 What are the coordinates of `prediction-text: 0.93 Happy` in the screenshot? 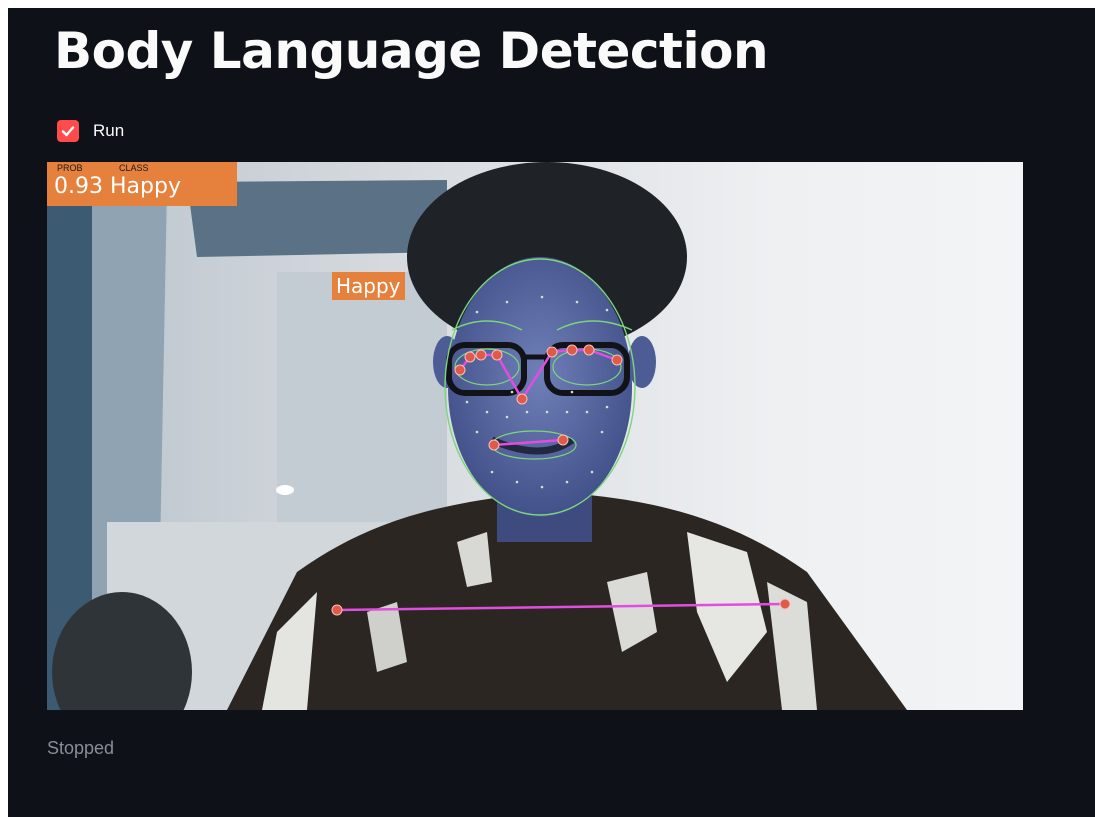 It's located at (117, 186).